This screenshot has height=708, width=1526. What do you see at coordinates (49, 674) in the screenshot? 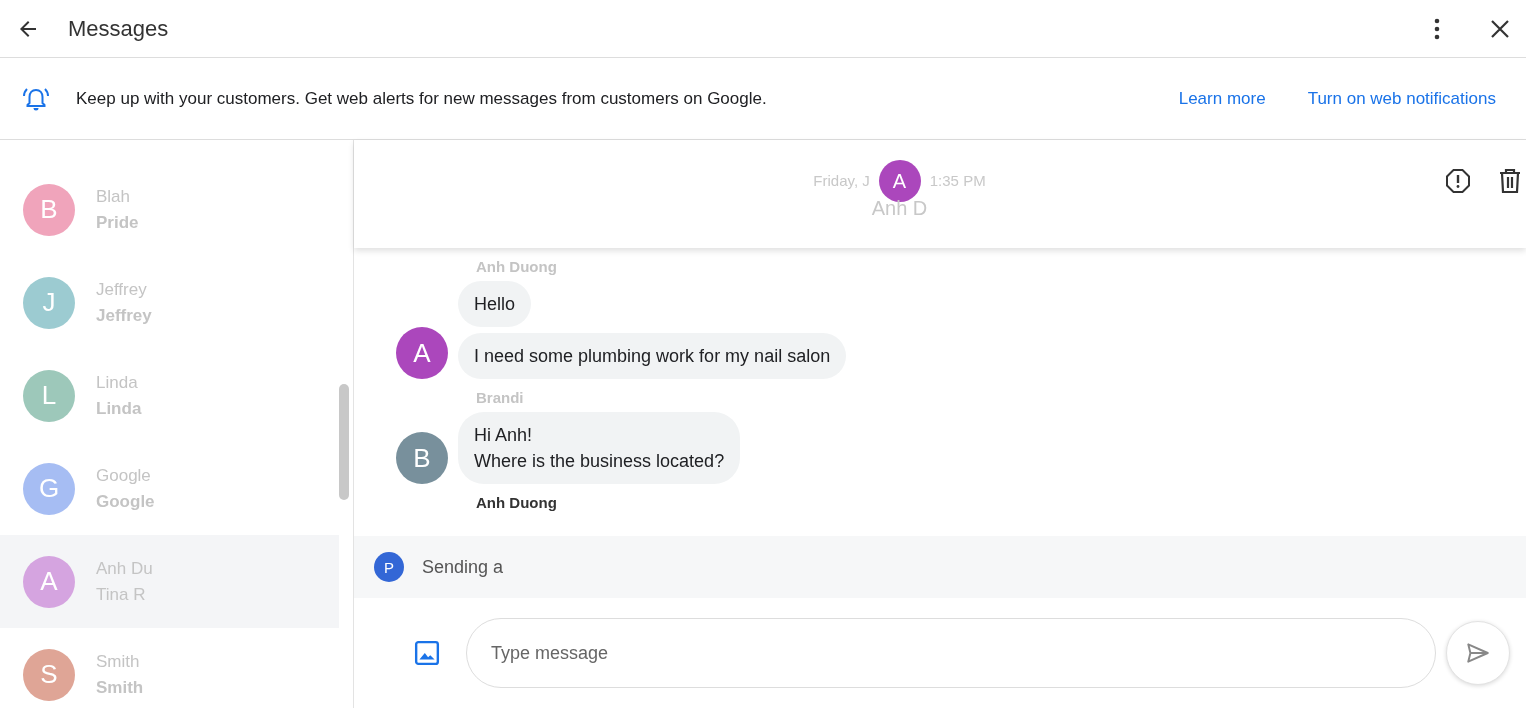
I see `avatar-initial: S` at bounding box center [49, 674].